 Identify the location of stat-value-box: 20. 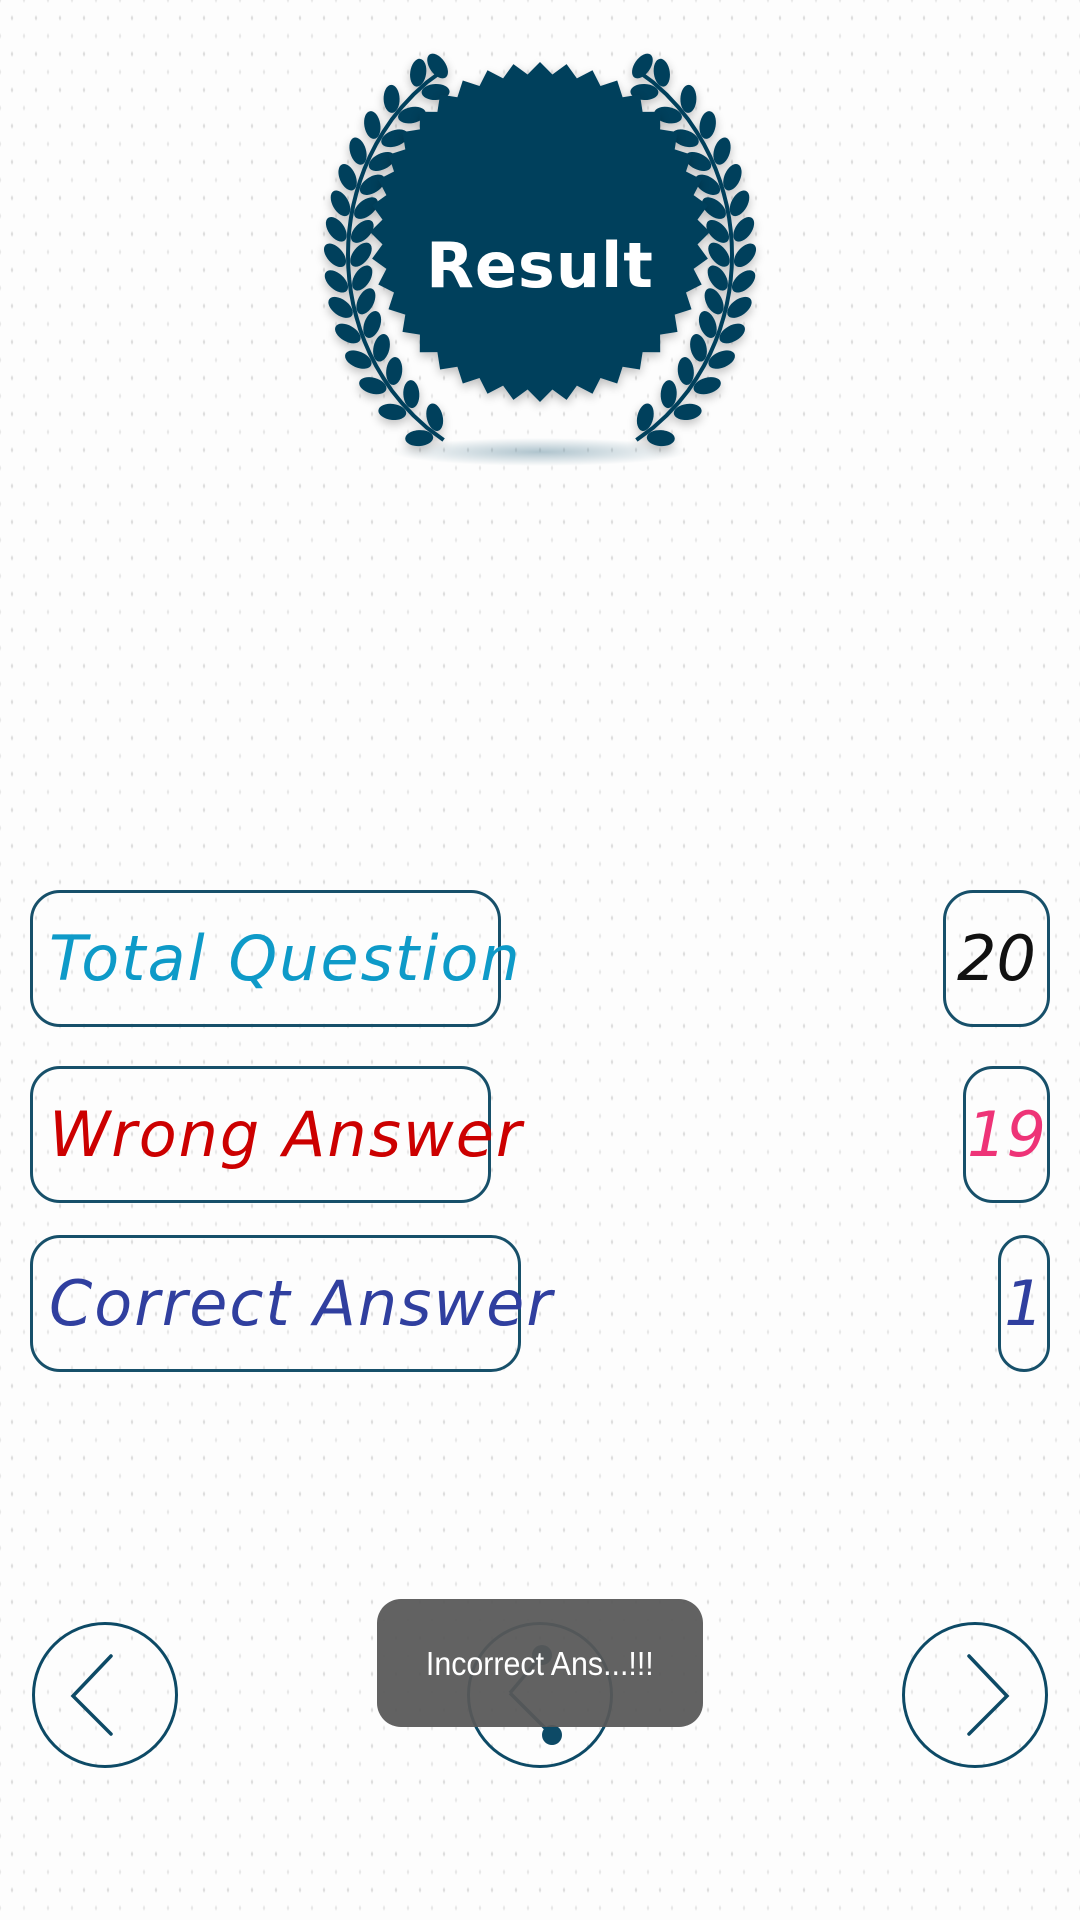
(996, 958).